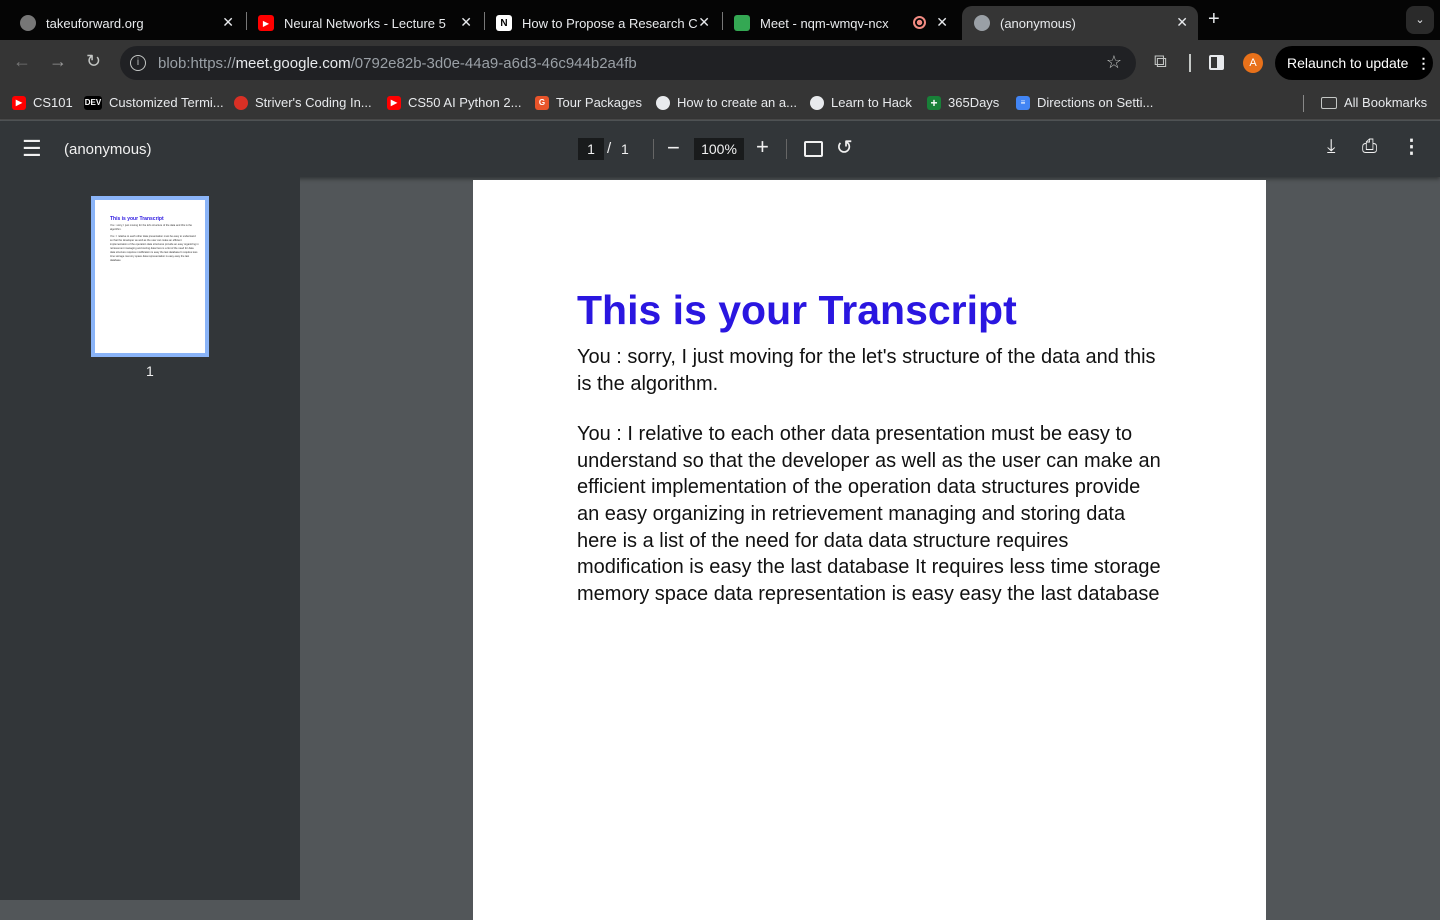 This screenshot has width=1440, height=920. Describe the element at coordinates (1214, 19) in the screenshot. I see `new-tab-plus-icon: +` at that location.